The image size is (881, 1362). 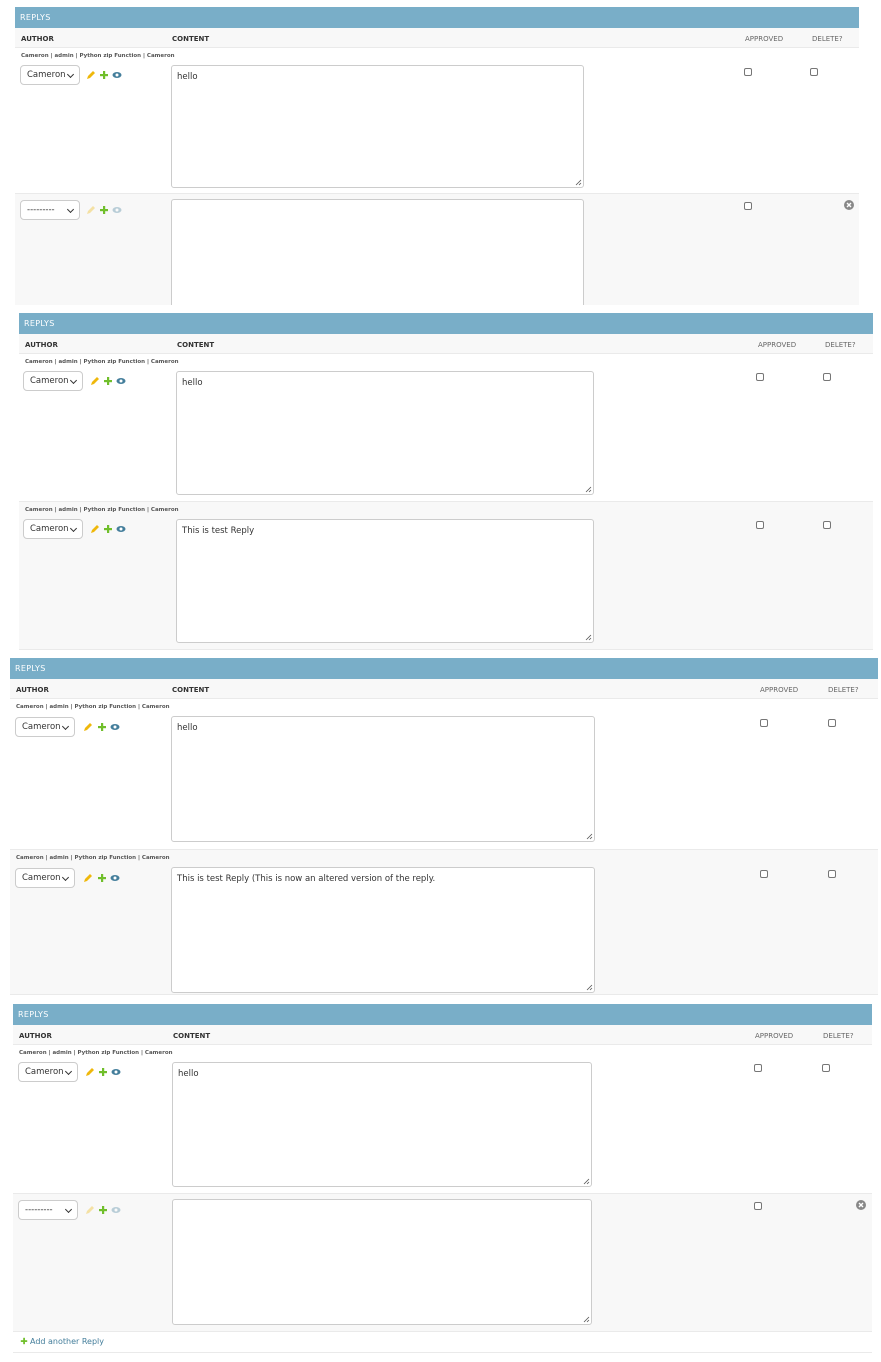 I want to click on table-row: ---------, so click(x=437, y=249).